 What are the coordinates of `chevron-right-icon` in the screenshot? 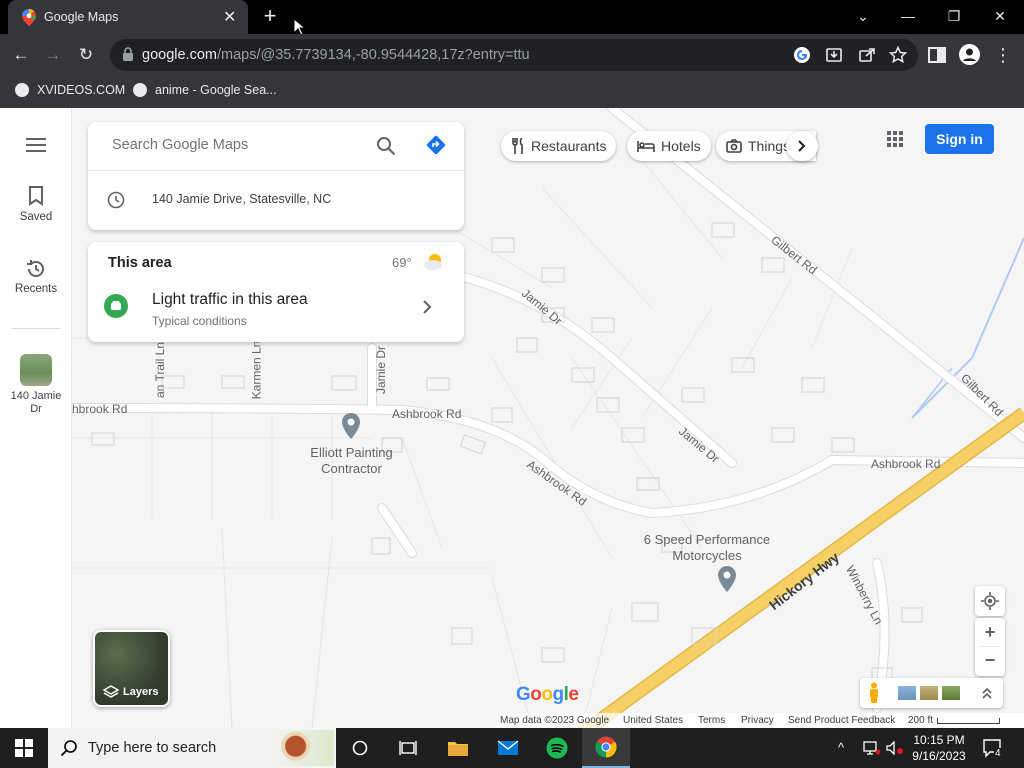 It's located at (427, 307).